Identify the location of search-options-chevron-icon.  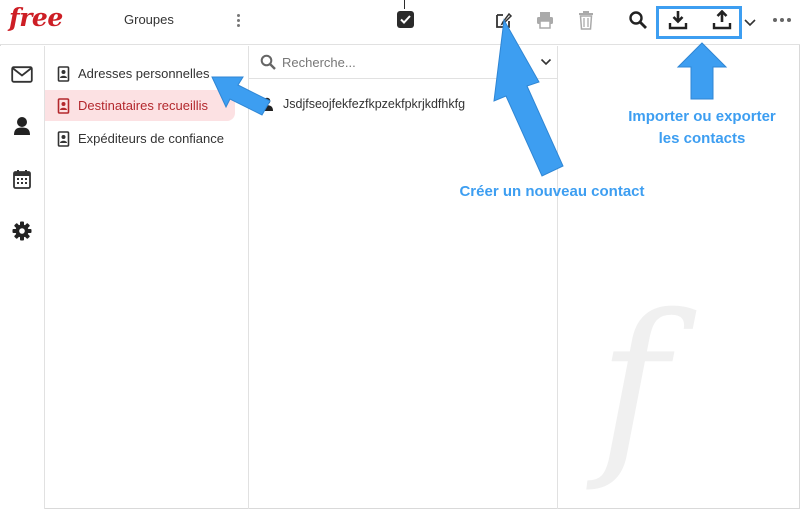
(546, 62).